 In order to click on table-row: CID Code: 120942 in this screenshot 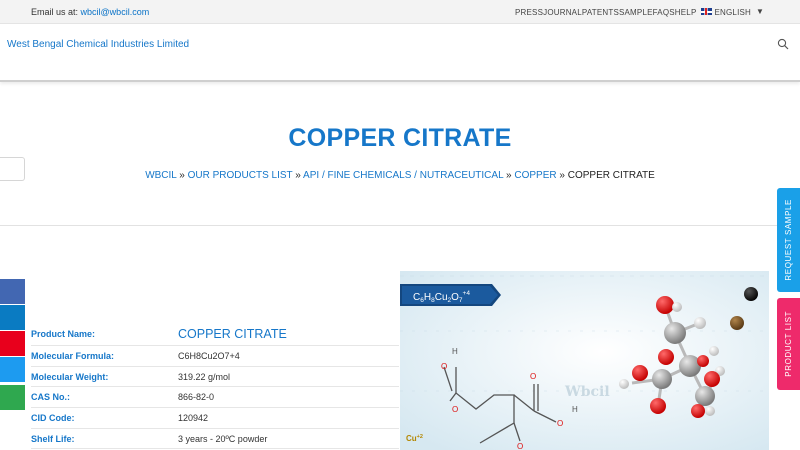, I will do `click(215, 418)`.